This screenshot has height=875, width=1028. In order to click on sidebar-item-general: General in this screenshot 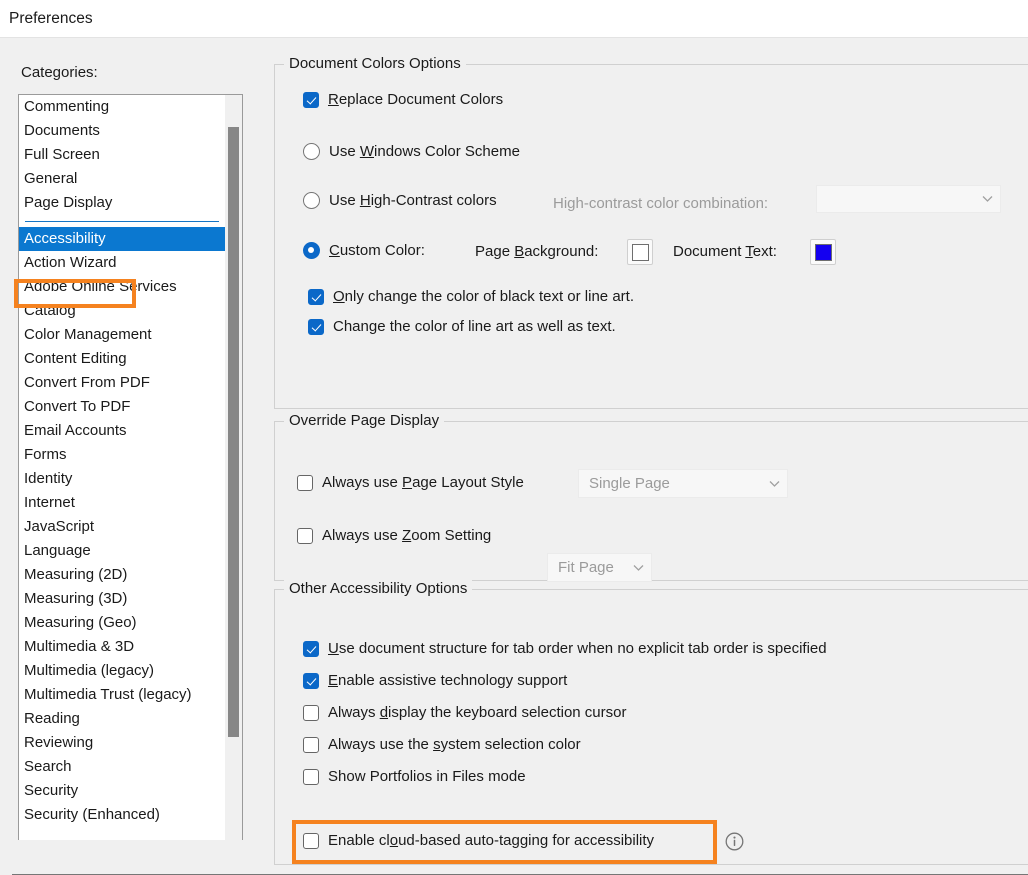, I will do `click(122, 179)`.